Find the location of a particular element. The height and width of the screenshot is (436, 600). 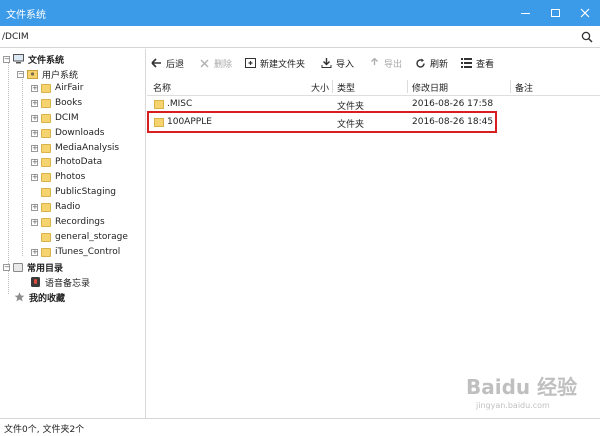

tree-user-label: 用户系统 is located at coordinates (60, 75).